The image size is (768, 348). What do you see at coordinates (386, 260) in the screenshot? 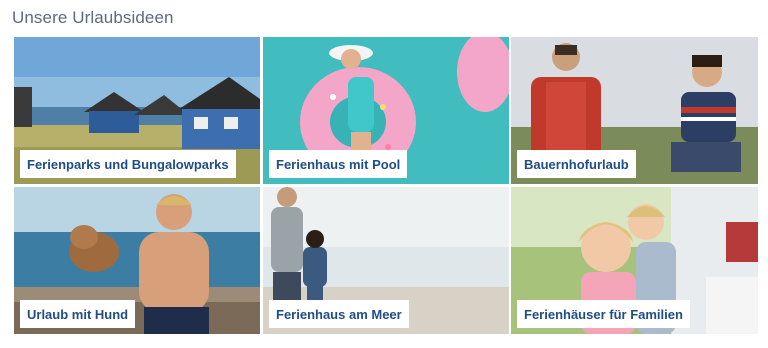
I see `tile-ferienhaus-am-meer: Ferienhaus am Meer` at bounding box center [386, 260].